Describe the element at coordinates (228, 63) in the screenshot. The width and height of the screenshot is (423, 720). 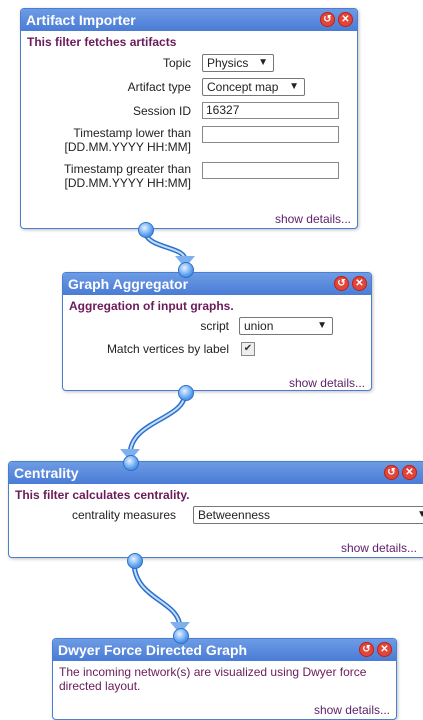
I see `topic-select-value: Physics` at that location.